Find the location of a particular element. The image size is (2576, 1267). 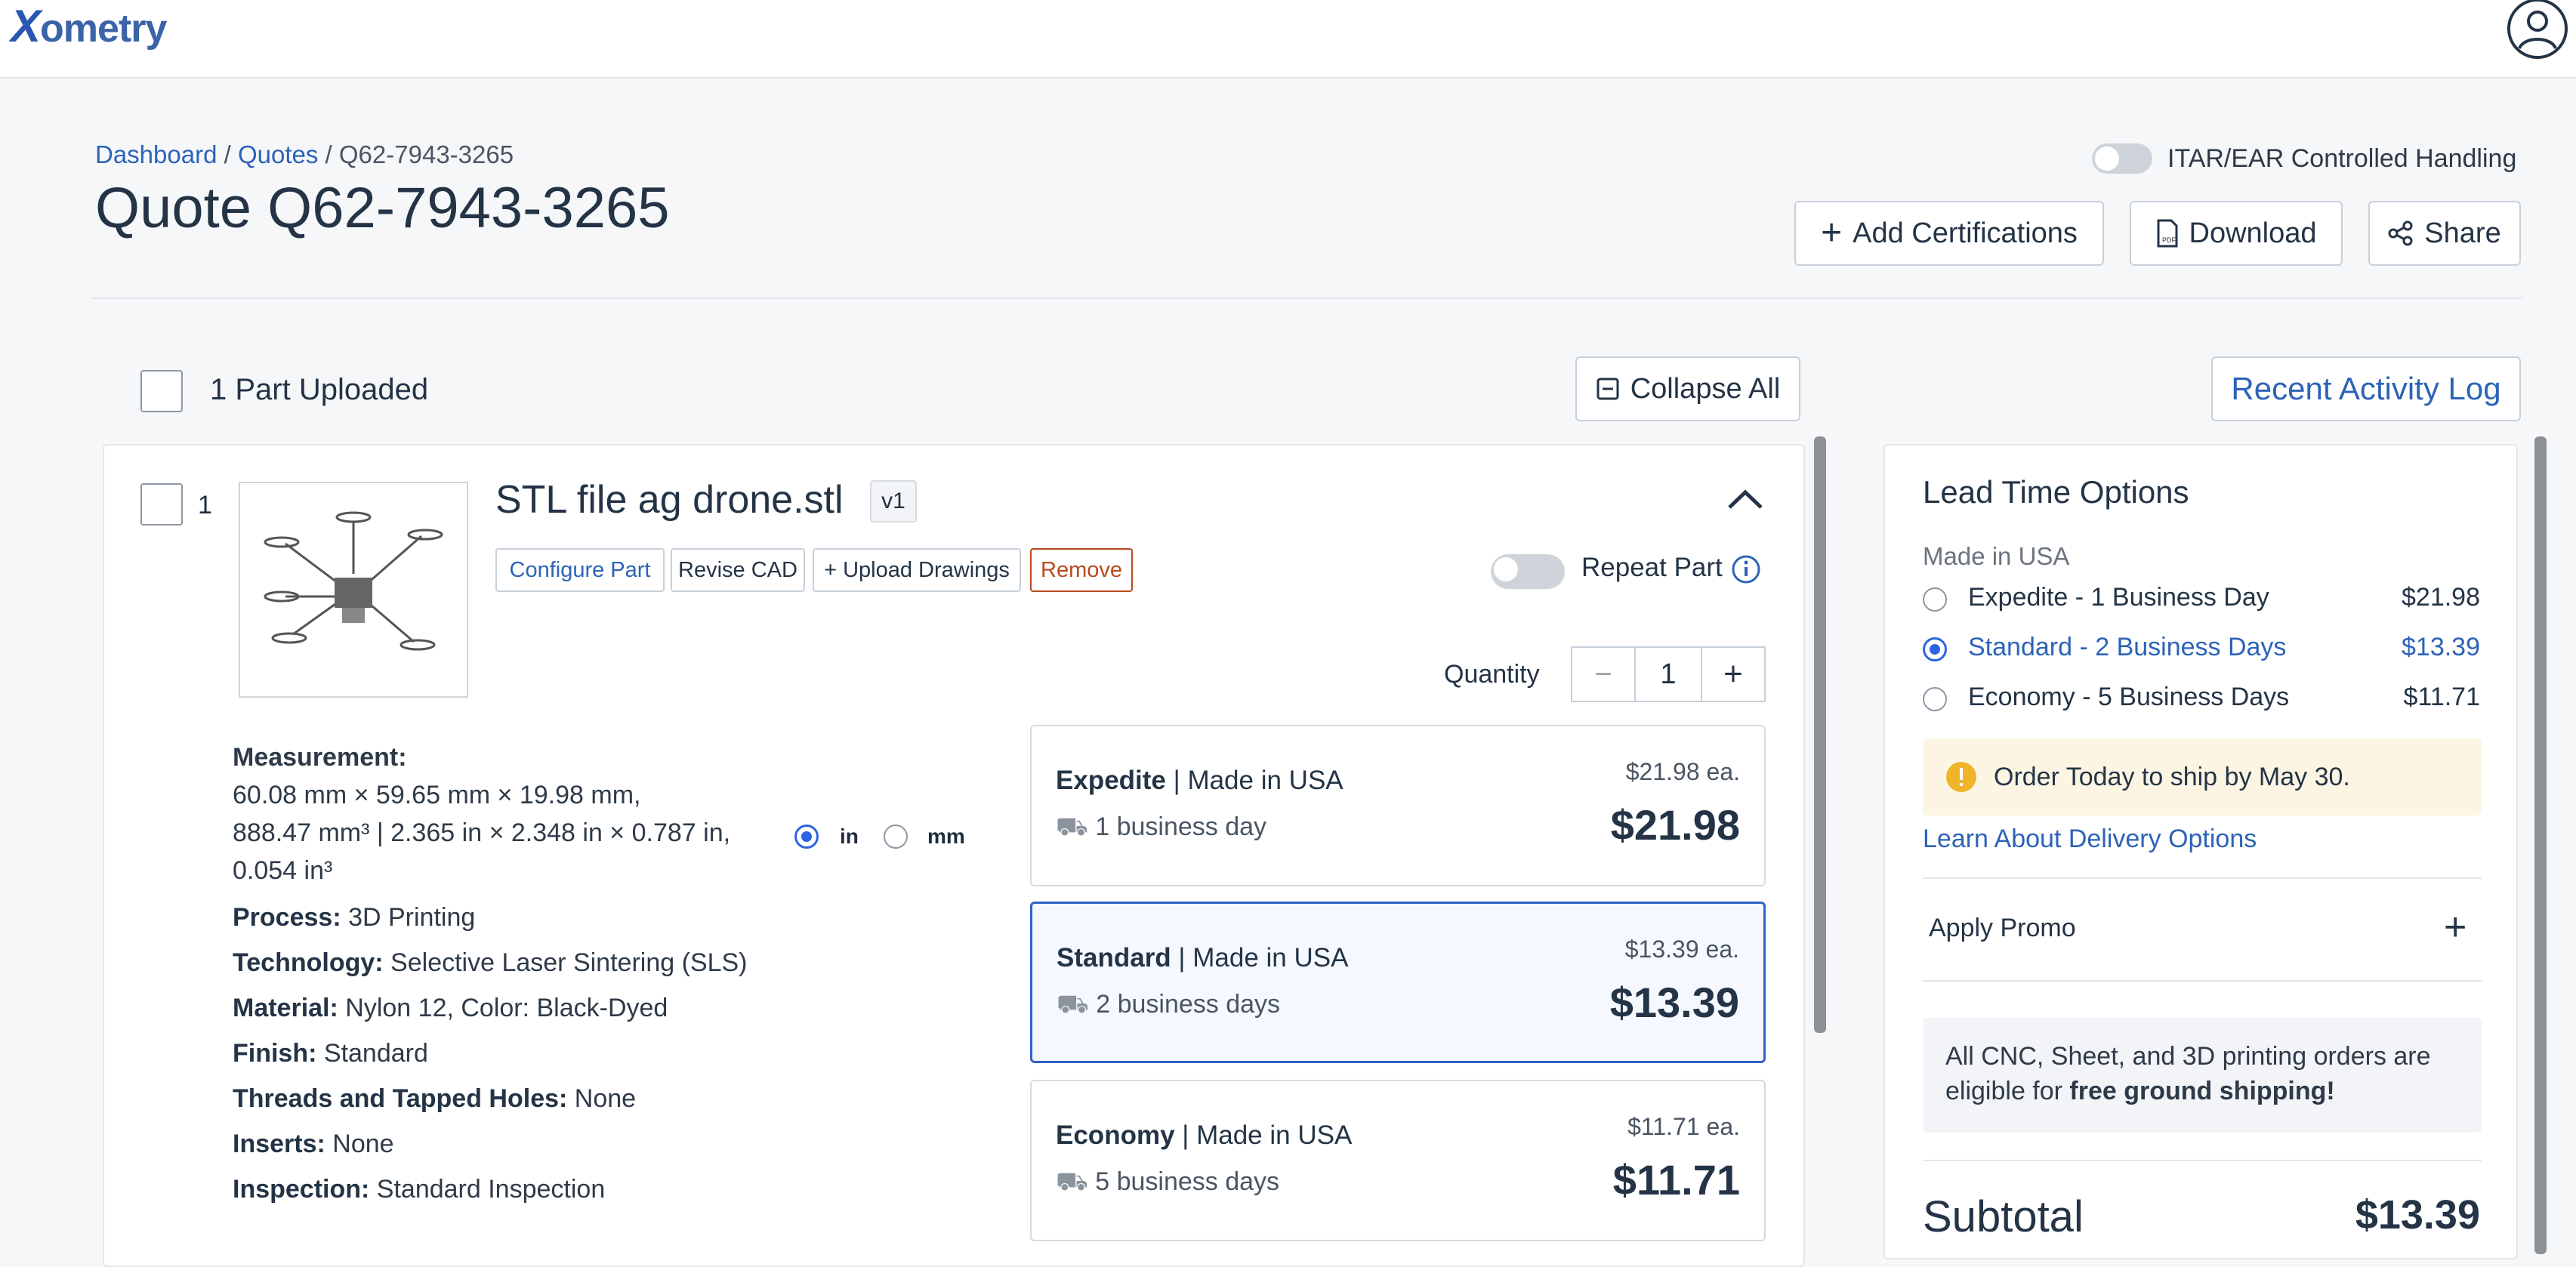

spec-label: Finish: is located at coordinates (275, 1053).